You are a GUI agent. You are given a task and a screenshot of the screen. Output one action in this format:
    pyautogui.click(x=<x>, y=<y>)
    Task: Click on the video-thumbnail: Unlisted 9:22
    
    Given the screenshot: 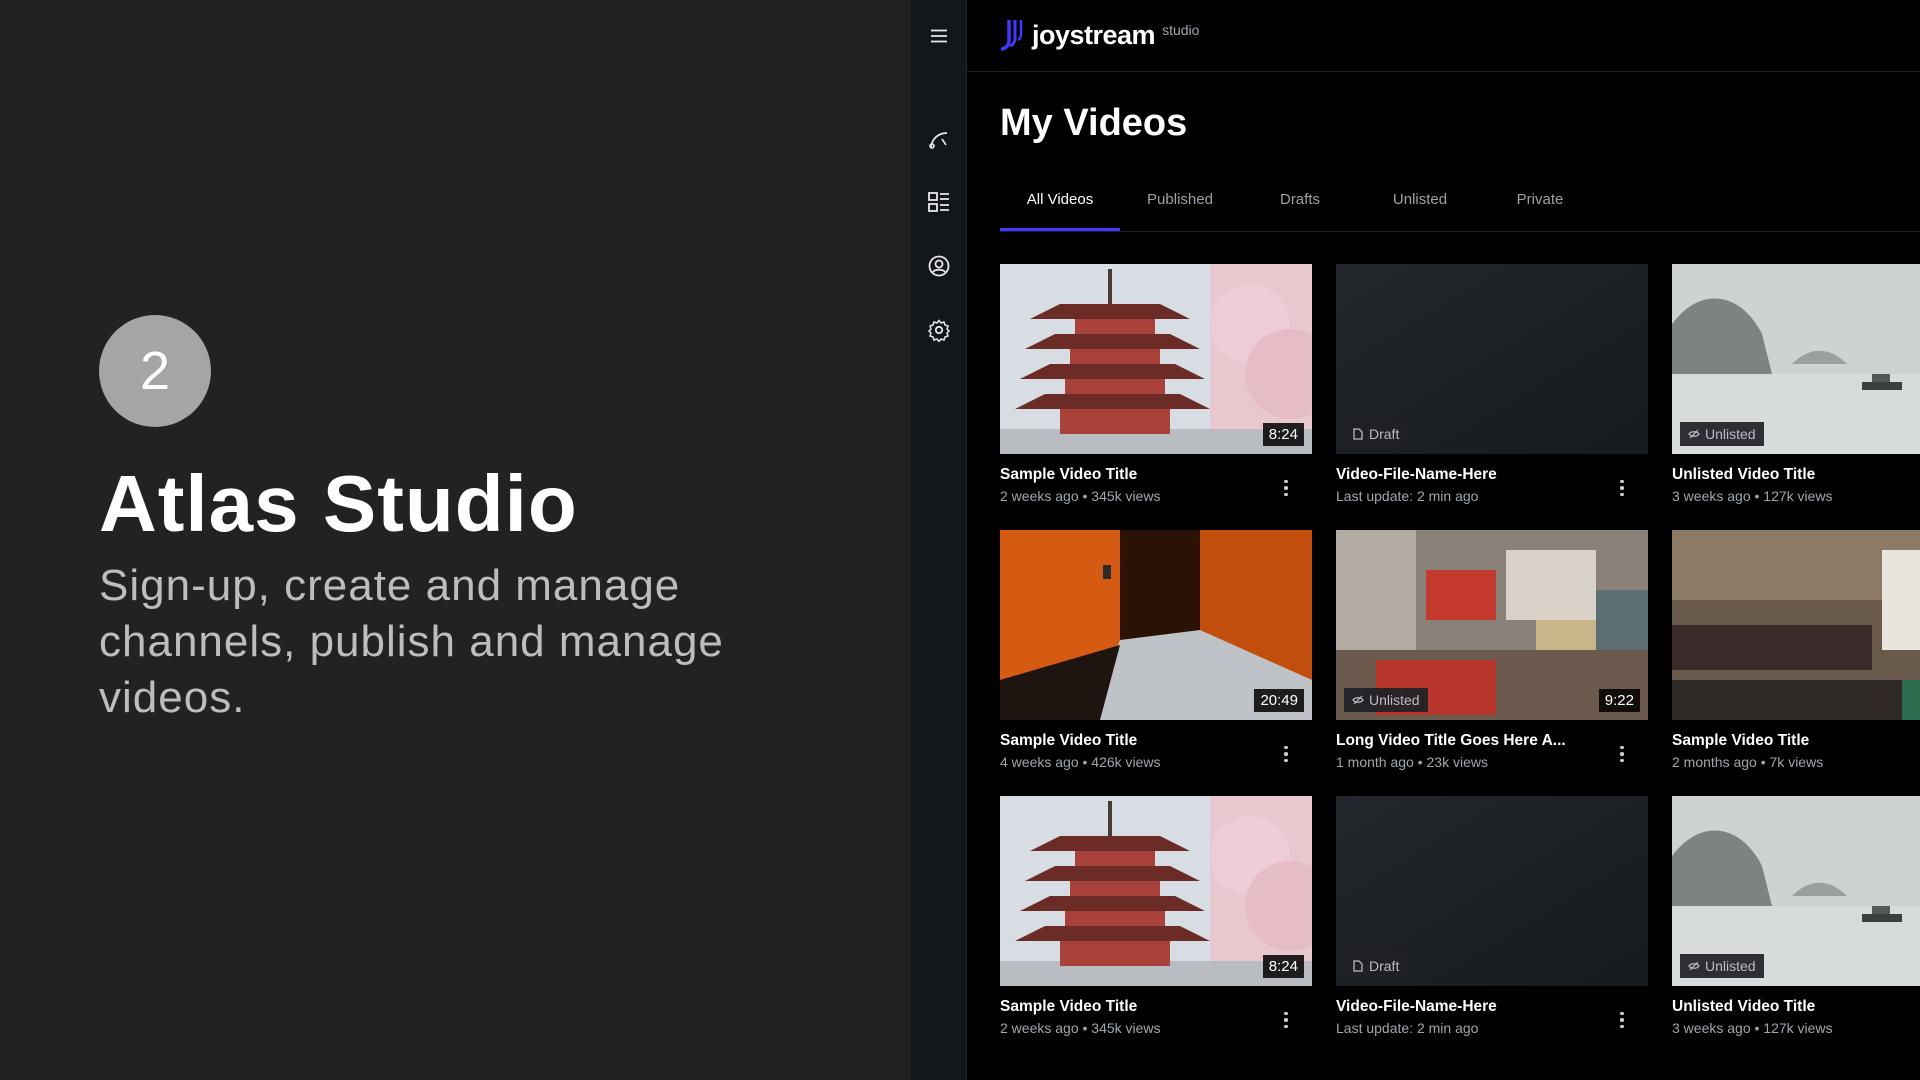 What is the action you would take?
    pyautogui.click(x=1492, y=625)
    